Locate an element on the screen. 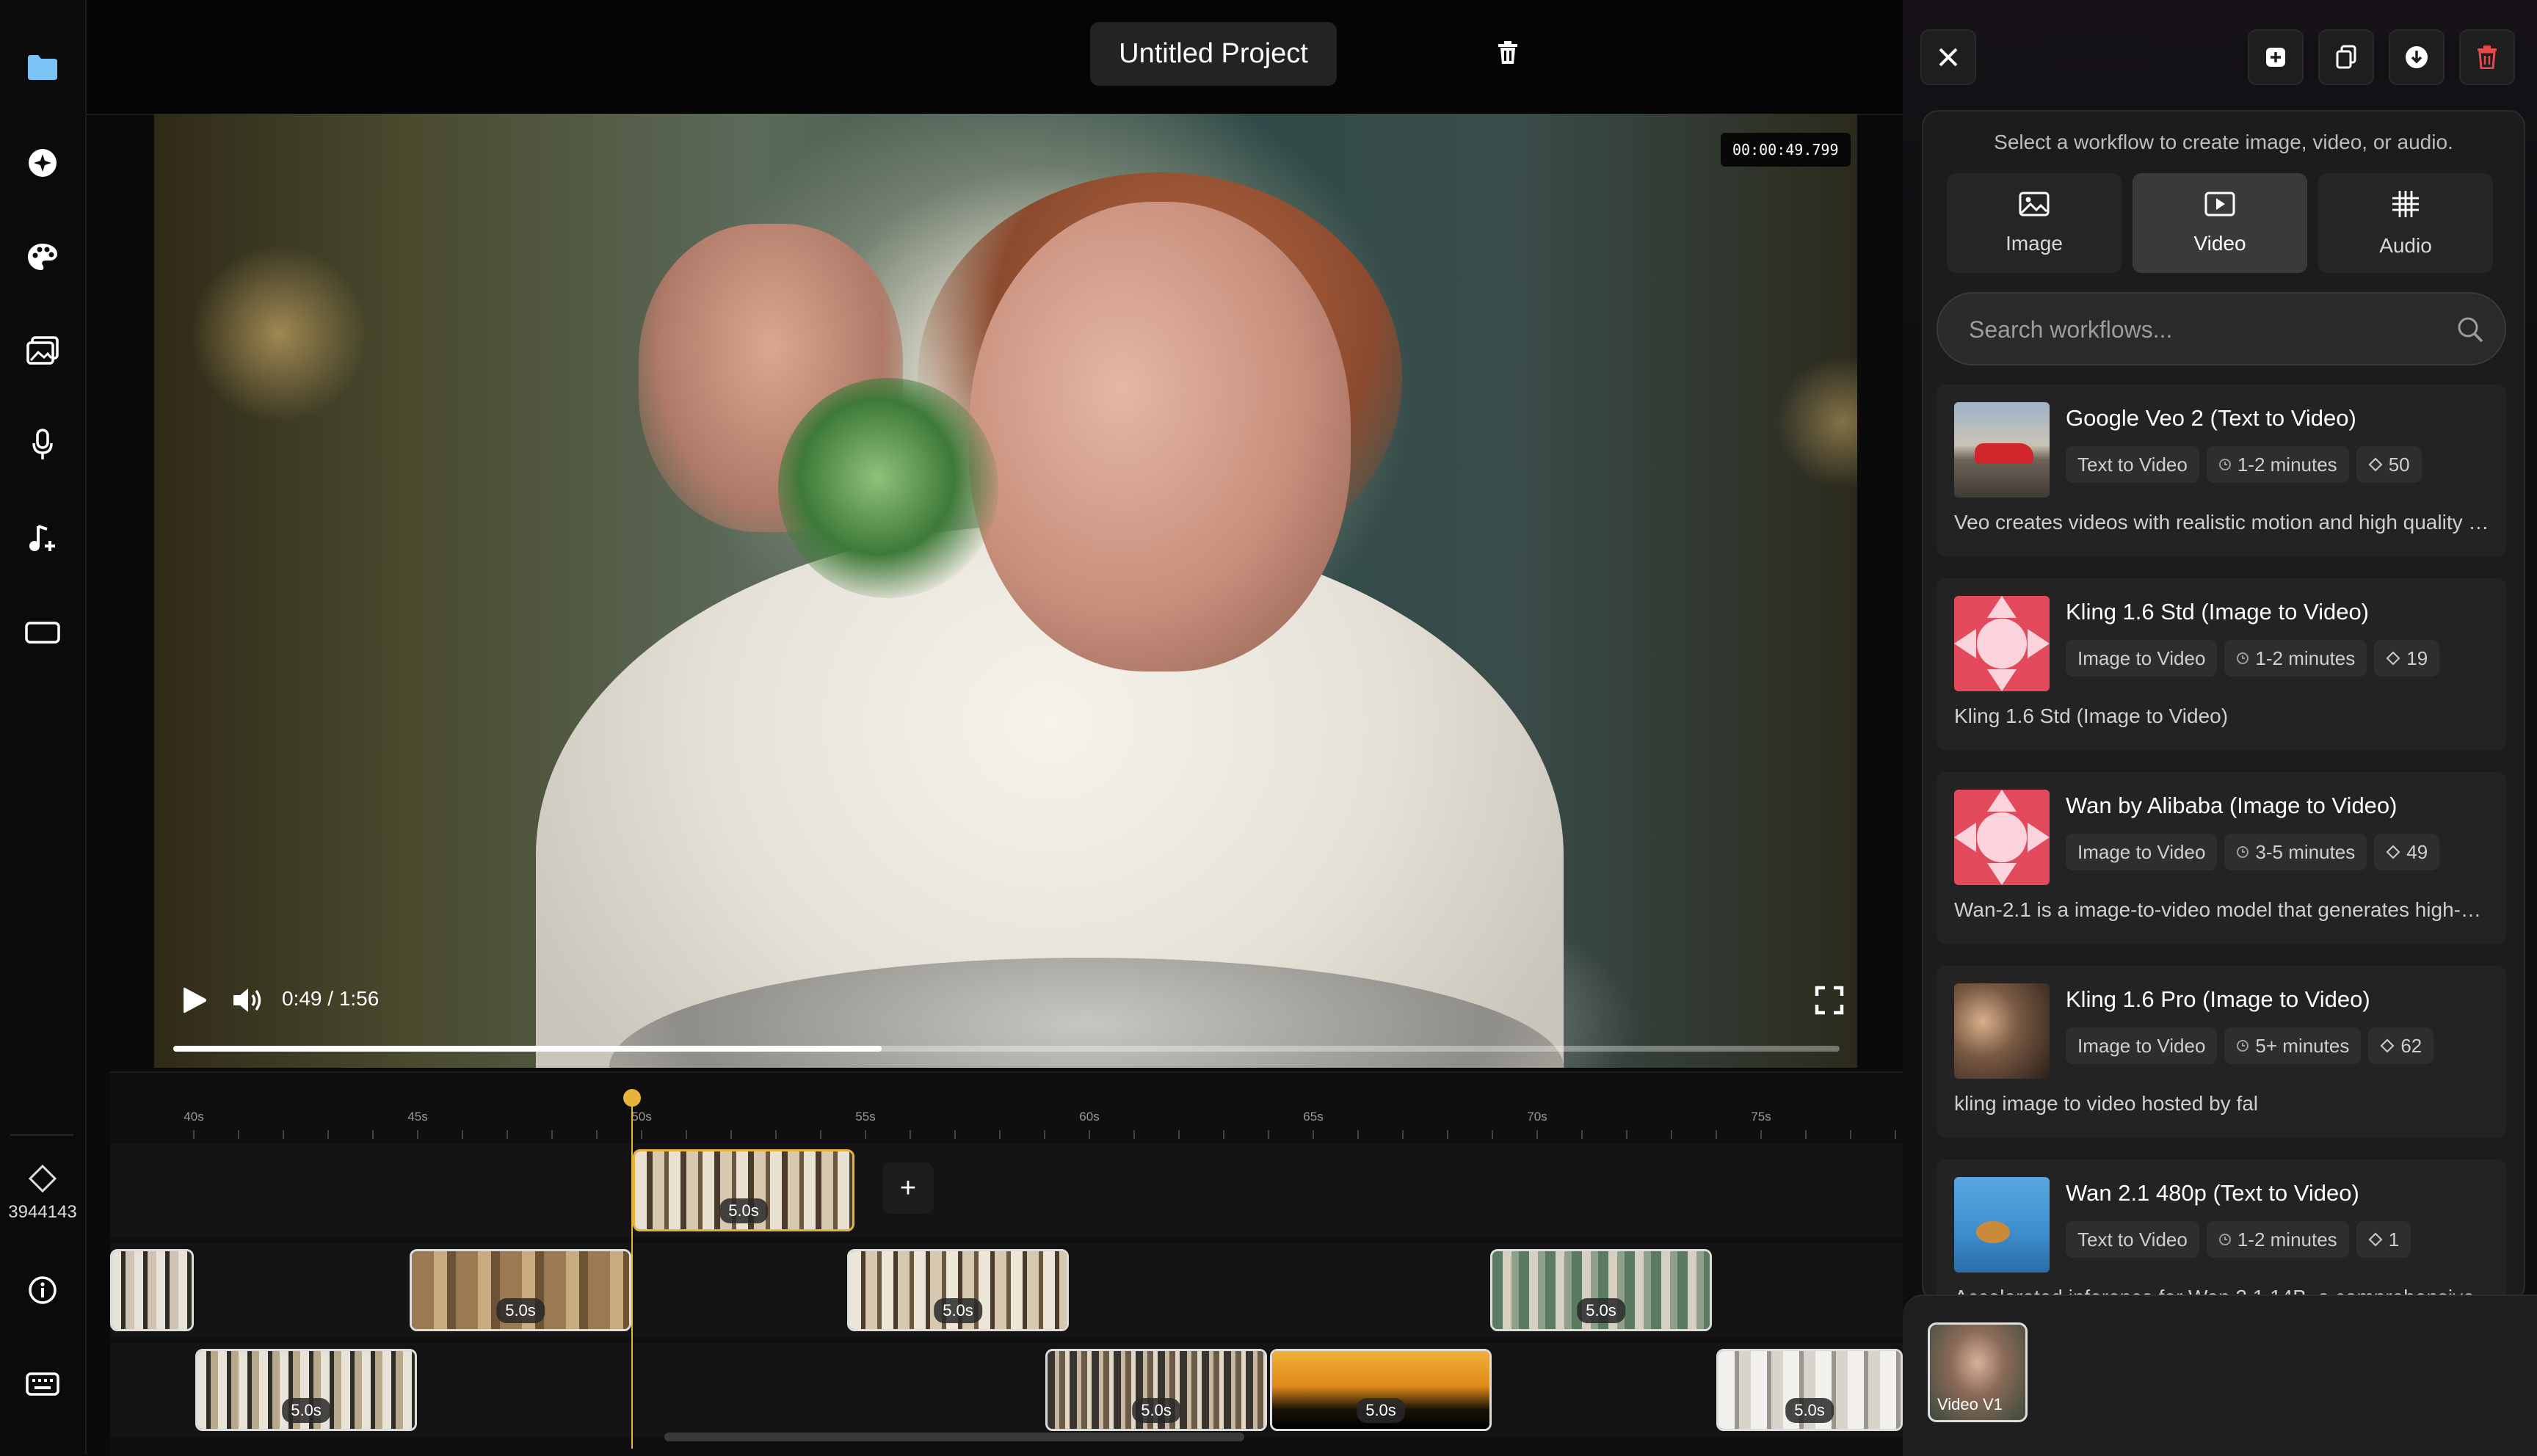  playhead-handle is located at coordinates (632, 1098).